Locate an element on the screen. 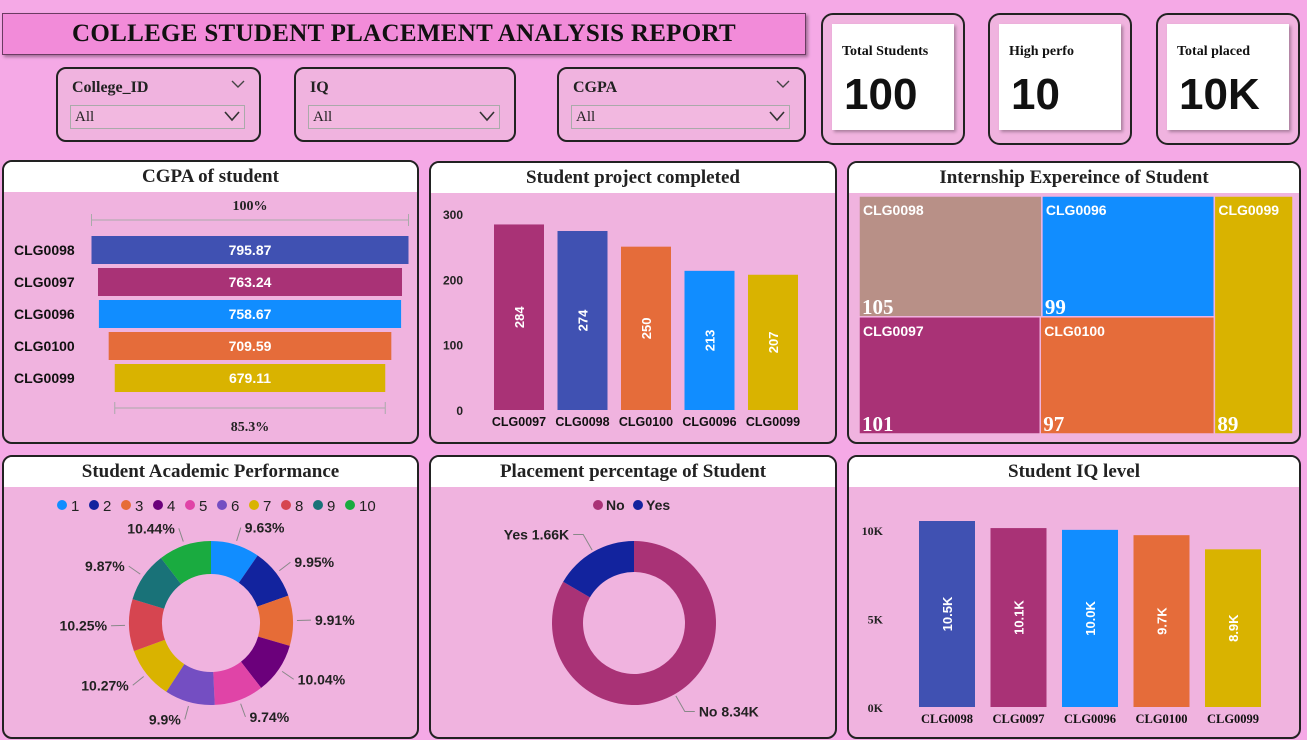 The width and height of the screenshot is (1307, 740). x-category-label: CLG0097 is located at coordinates (519, 422).